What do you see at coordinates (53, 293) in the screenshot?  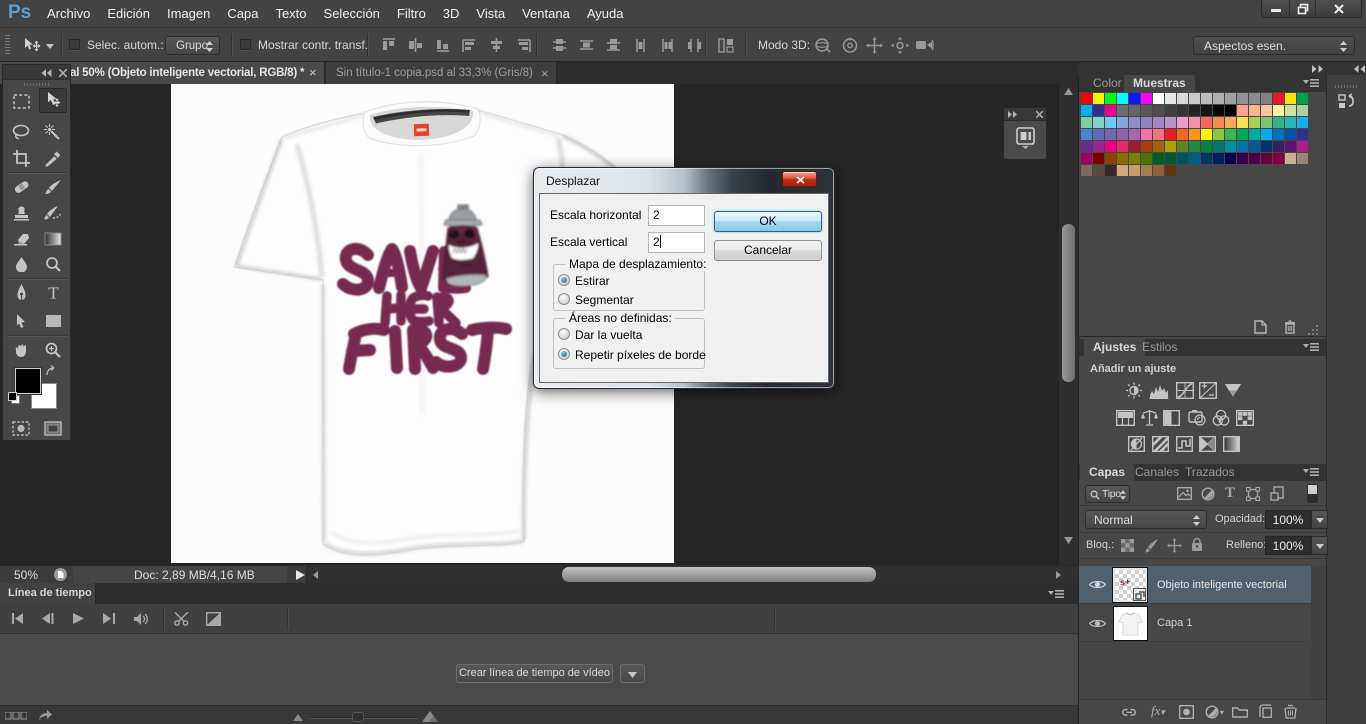 I see `svg-text: T` at bounding box center [53, 293].